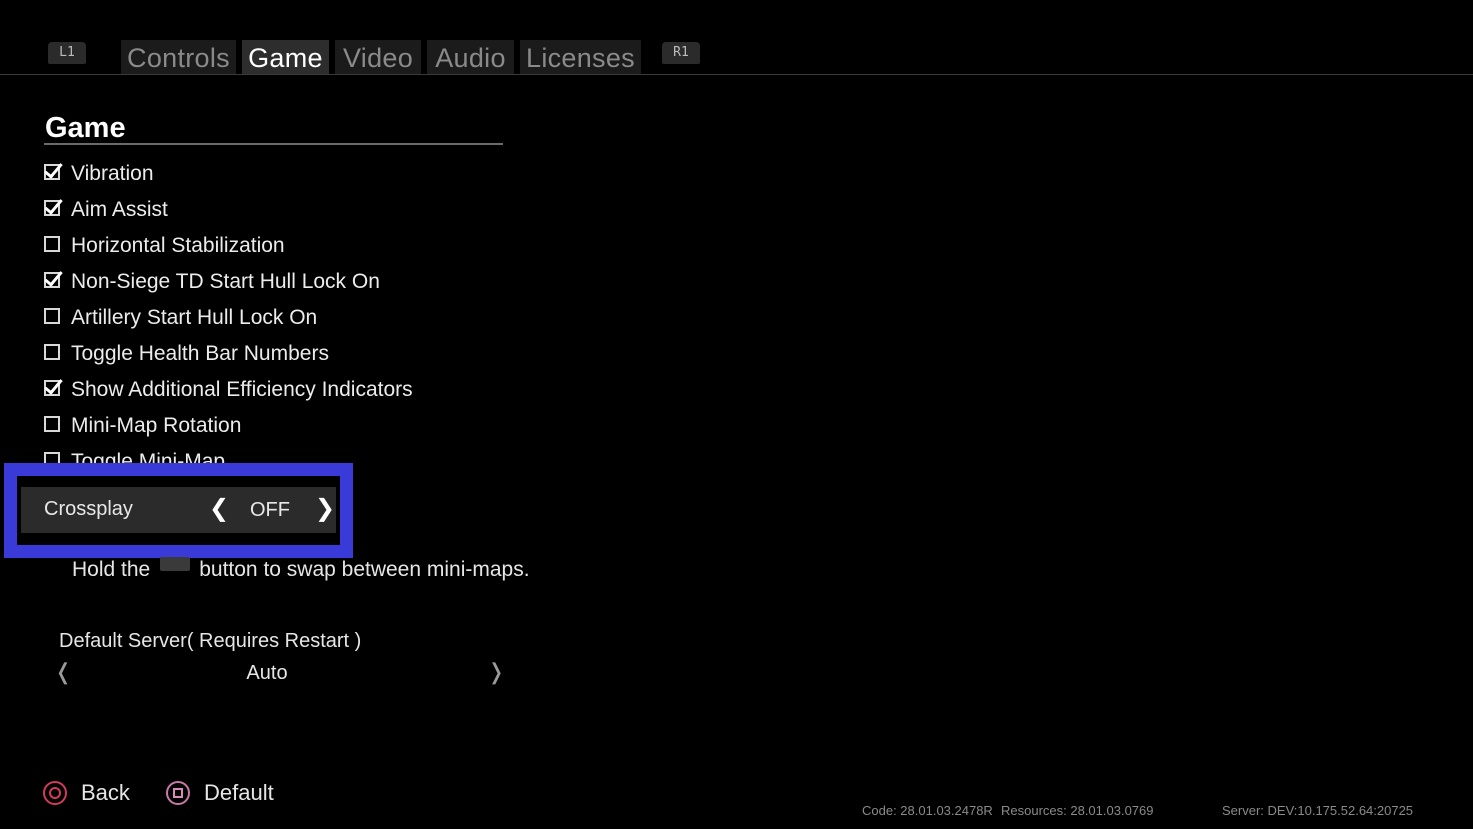  Describe the element at coordinates (112, 173) in the screenshot. I see `option-label: Vibration` at that location.